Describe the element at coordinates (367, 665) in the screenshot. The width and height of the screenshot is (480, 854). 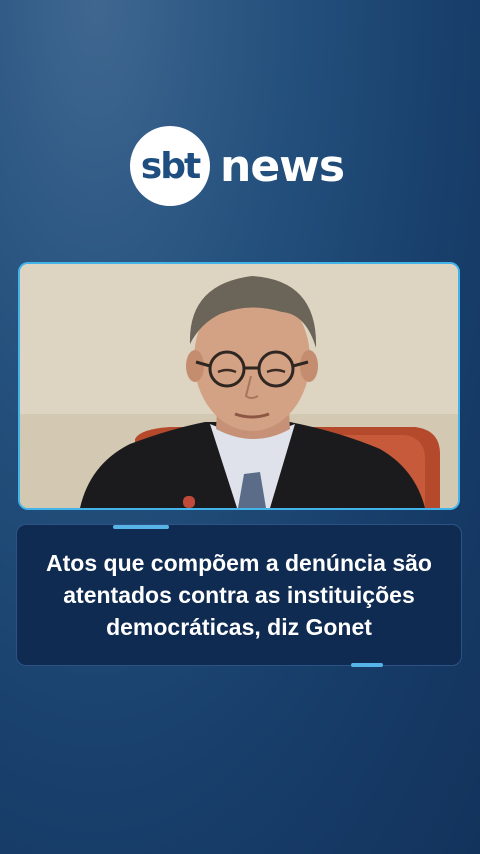
I see `caption-accent-bottom` at that location.